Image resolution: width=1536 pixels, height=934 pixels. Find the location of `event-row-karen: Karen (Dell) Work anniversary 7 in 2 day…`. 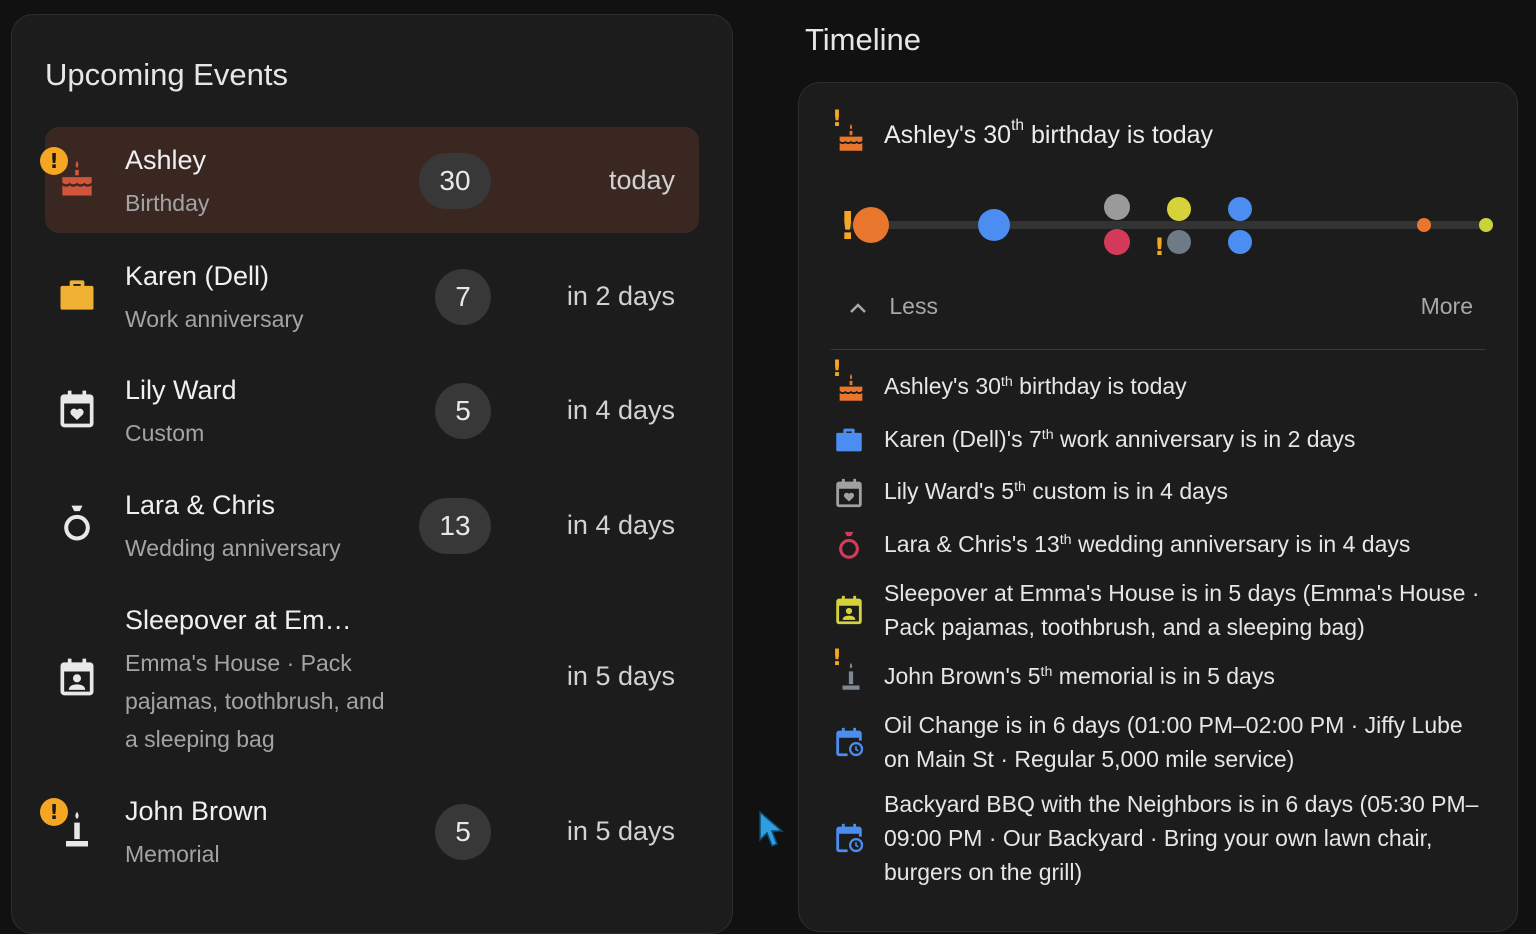

event-row-karen: Karen (Dell) Work anniversary 7 in 2 day… is located at coordinates (372, 296).